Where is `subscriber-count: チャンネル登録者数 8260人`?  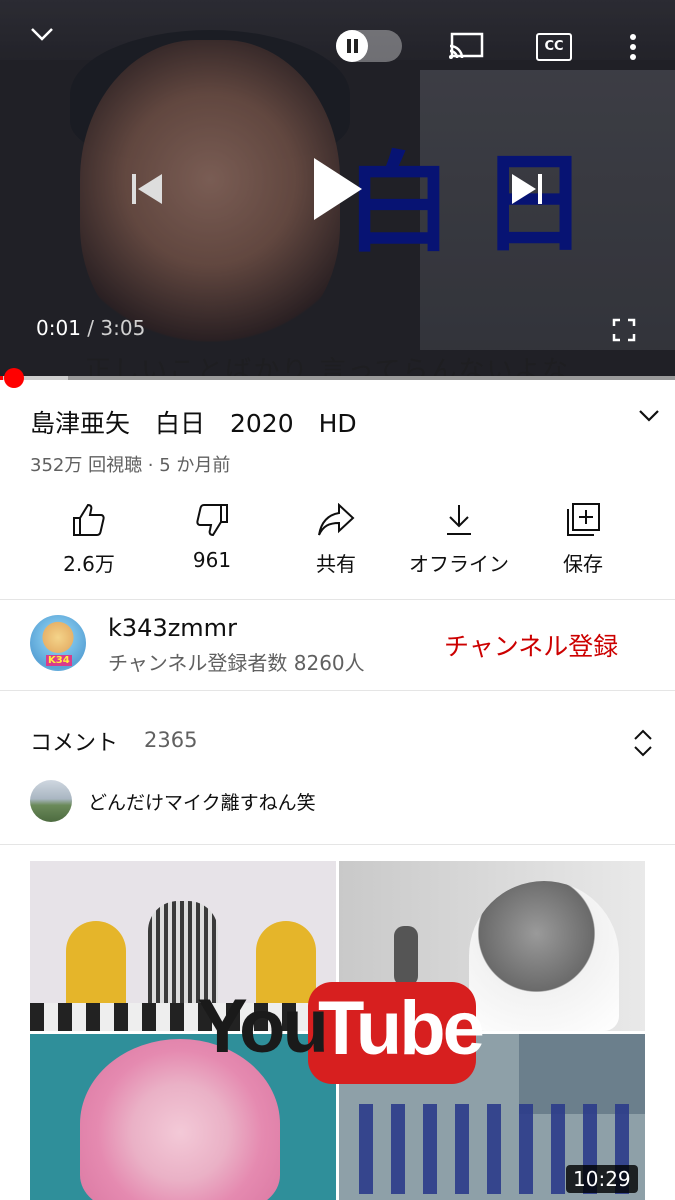
subscriber-count: チャンネル登録者数 8260人 is located at coordinates (236, 663).